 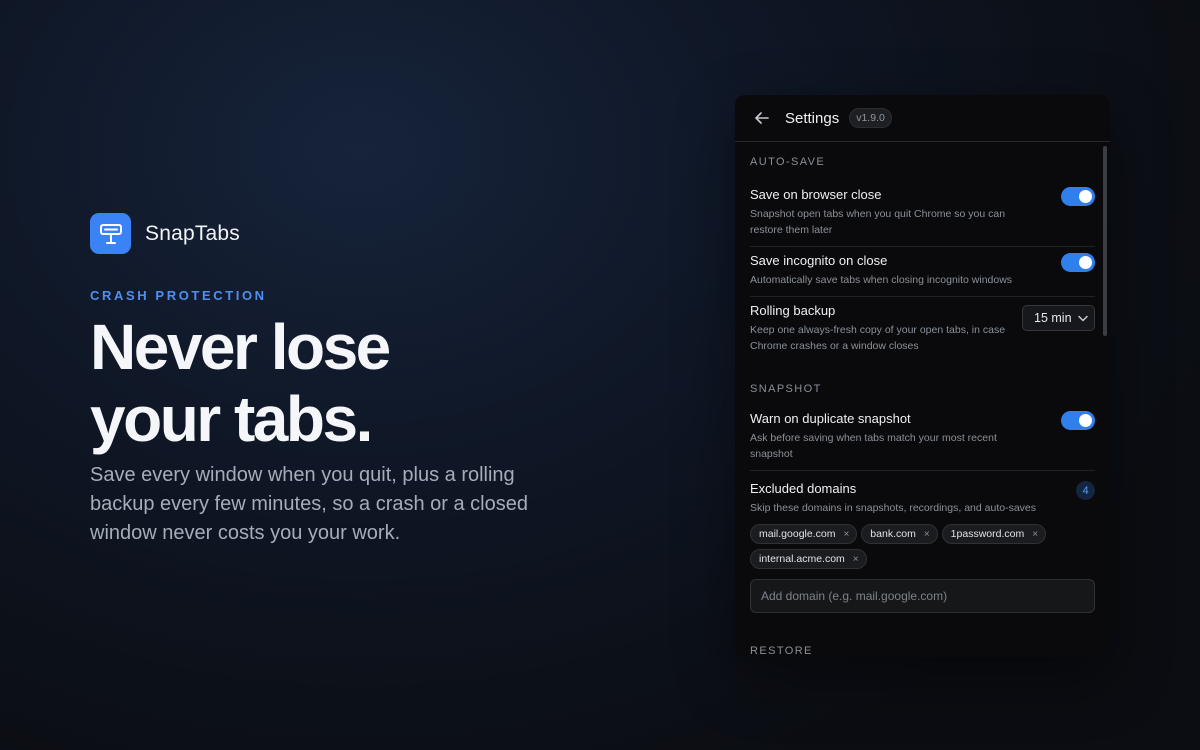 I want to click on domain-chip: 1password.com ×, so click(x=994, y=534).